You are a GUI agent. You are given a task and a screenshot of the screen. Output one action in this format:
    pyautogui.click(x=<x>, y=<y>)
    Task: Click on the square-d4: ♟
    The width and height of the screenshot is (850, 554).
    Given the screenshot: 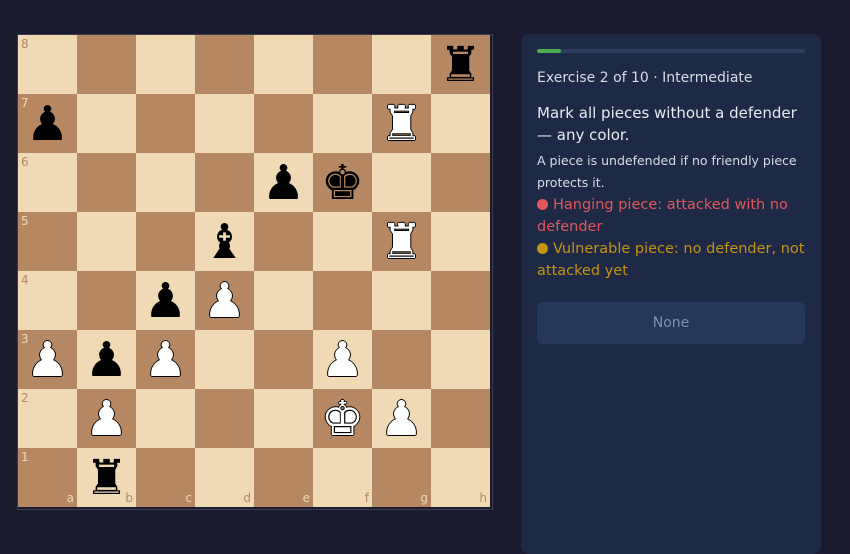 What is the action you would take?
    pyautogui.click(x=224, y=300)
    